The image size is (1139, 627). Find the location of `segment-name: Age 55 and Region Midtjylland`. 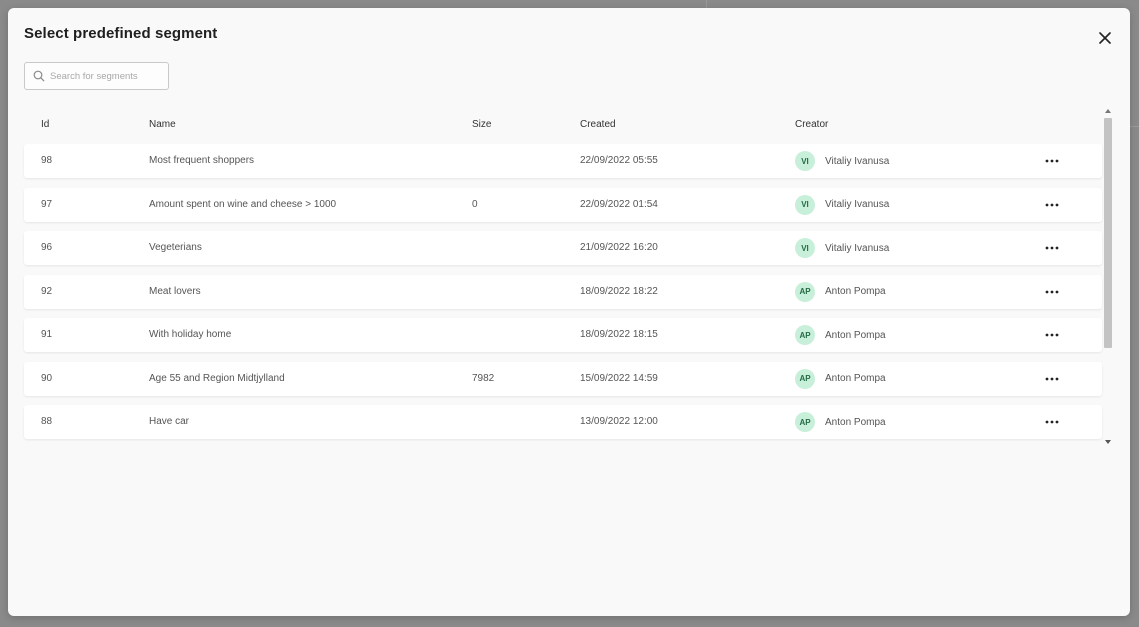

segment-name: Age 55 and Region Midtjylland is located at coordinates (217, 378).